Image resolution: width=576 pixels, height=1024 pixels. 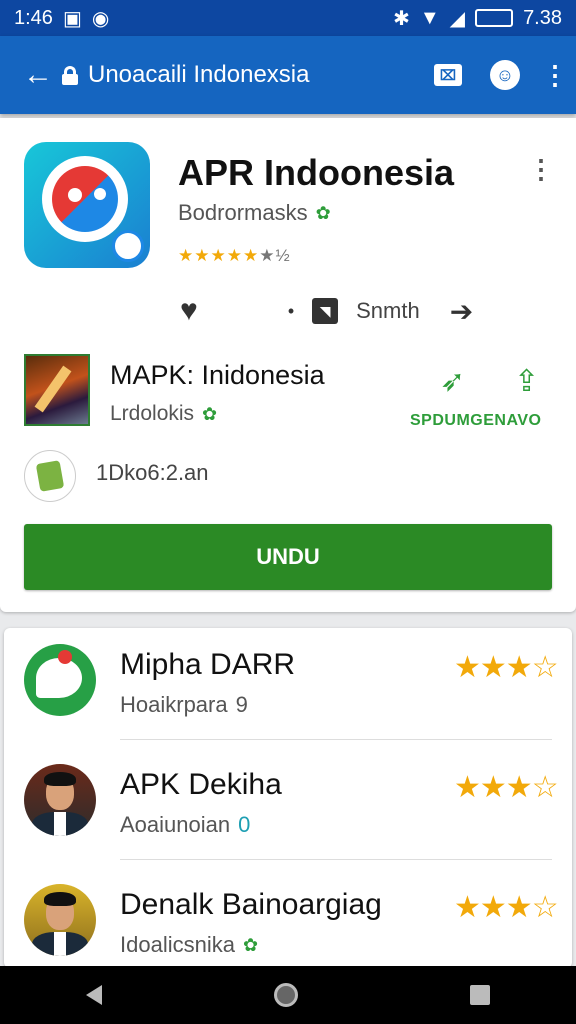 I want to click on list-item-subtitle-text: Aoaiunoian, so click(x=175, y=824).